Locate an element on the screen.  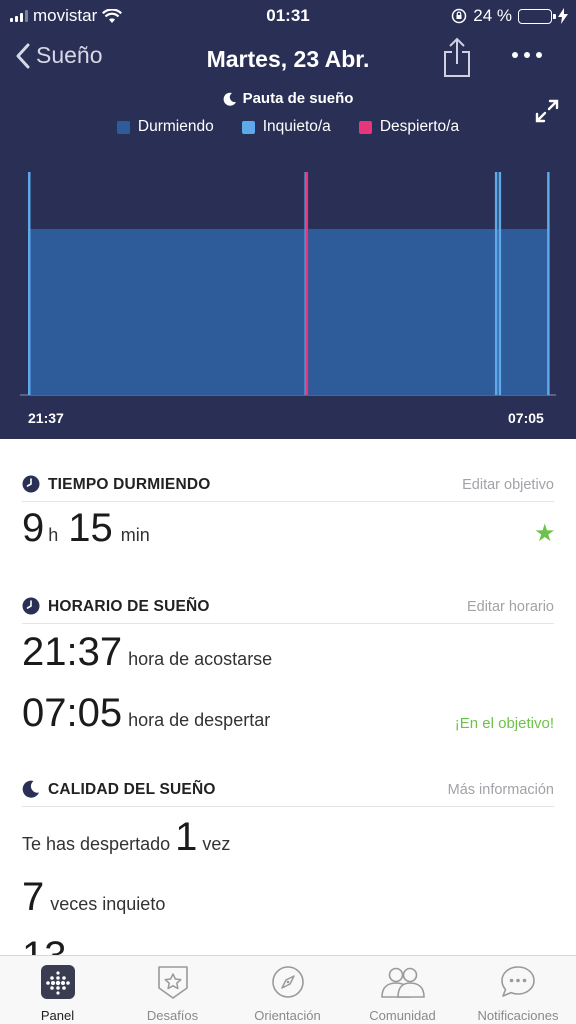
edit-schedule-link: Editar horario is located at coordinates (510, 607).